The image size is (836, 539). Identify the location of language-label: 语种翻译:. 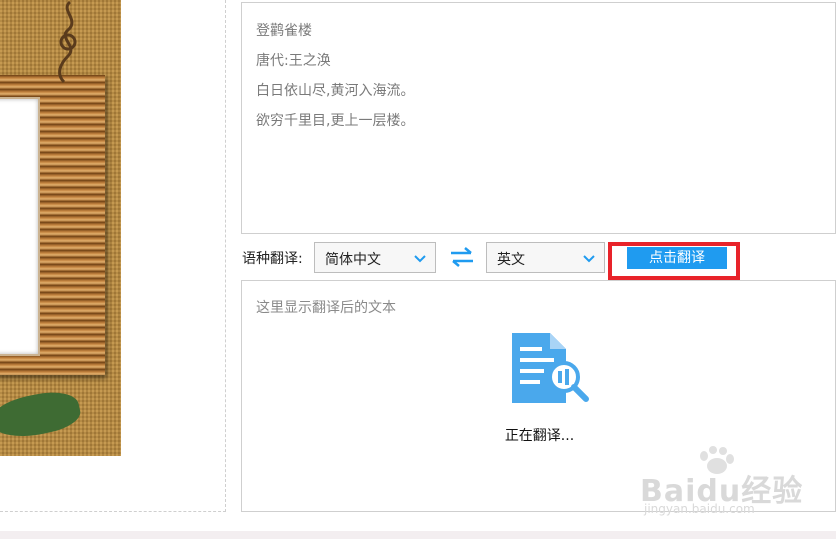
(272, 259).